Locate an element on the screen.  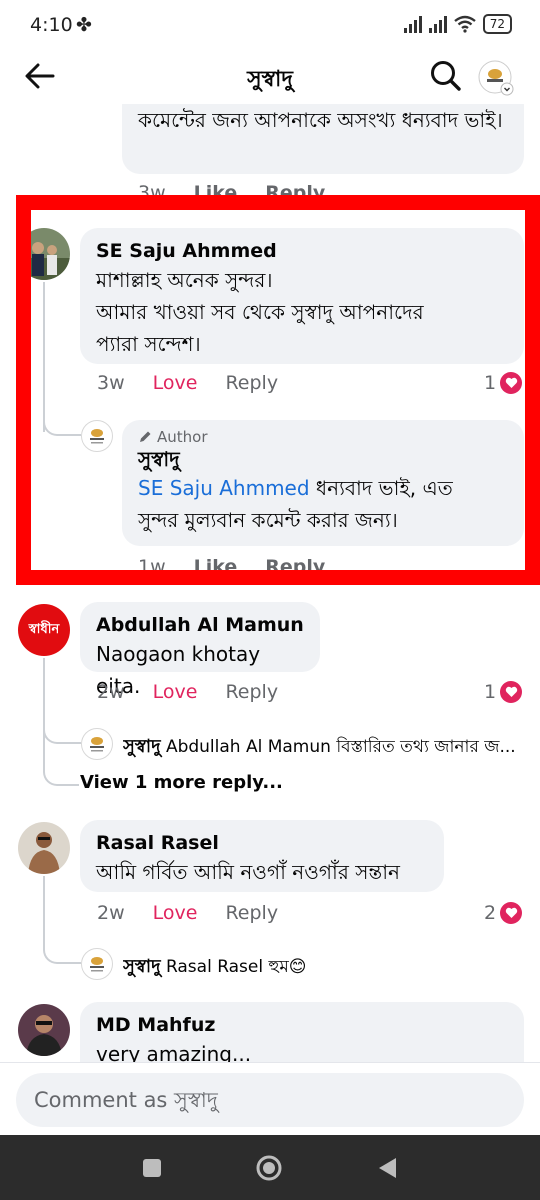
square-icon is located at coordinates (152, 1168).